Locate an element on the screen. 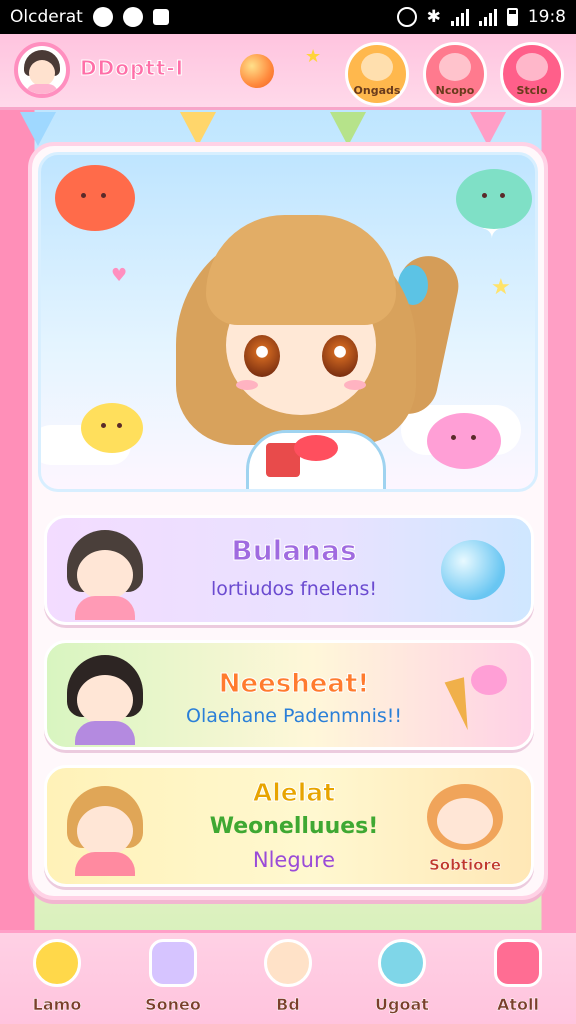 Image resolution: width=576 pixels, height=1024 pixels. frog-face-icon is located at coordinates (455, 67).